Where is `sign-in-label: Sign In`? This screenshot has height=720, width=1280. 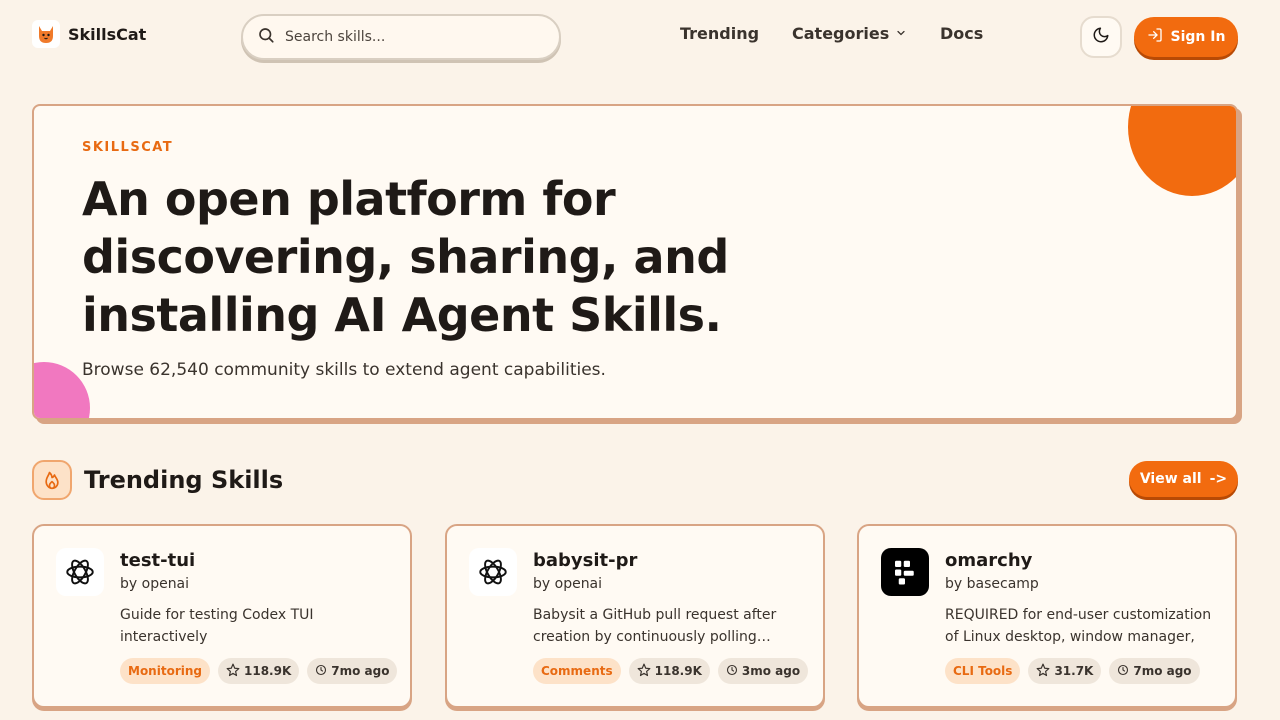 sign-in-label: Sign In is located at coordinates (1198, 37).